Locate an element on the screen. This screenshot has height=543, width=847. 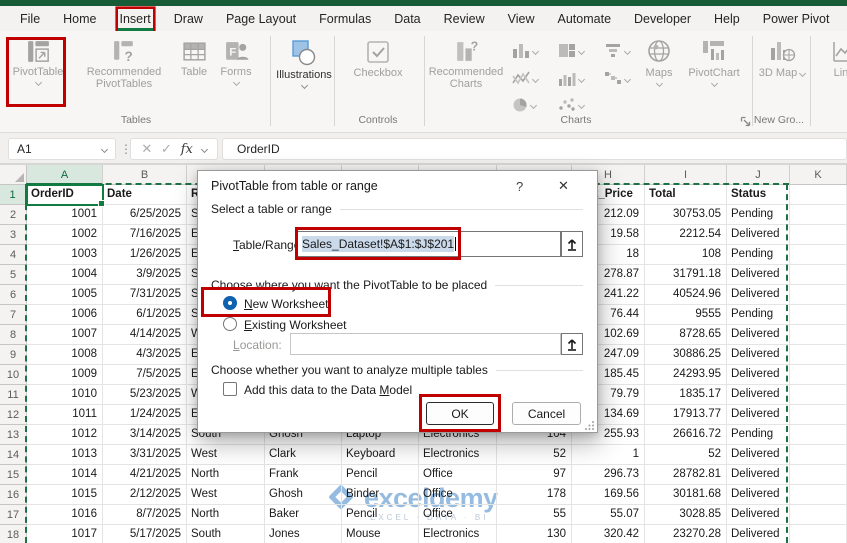
column-header-K: K is located at coordinates (818, 175).